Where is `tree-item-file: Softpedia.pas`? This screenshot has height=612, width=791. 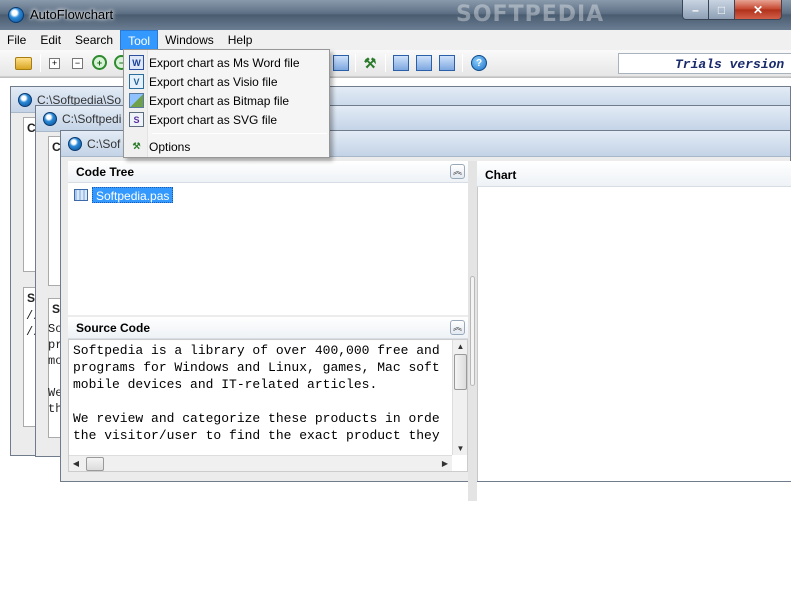 tree-item-file: Softpedia.pas is located at coordinates (124, 195).